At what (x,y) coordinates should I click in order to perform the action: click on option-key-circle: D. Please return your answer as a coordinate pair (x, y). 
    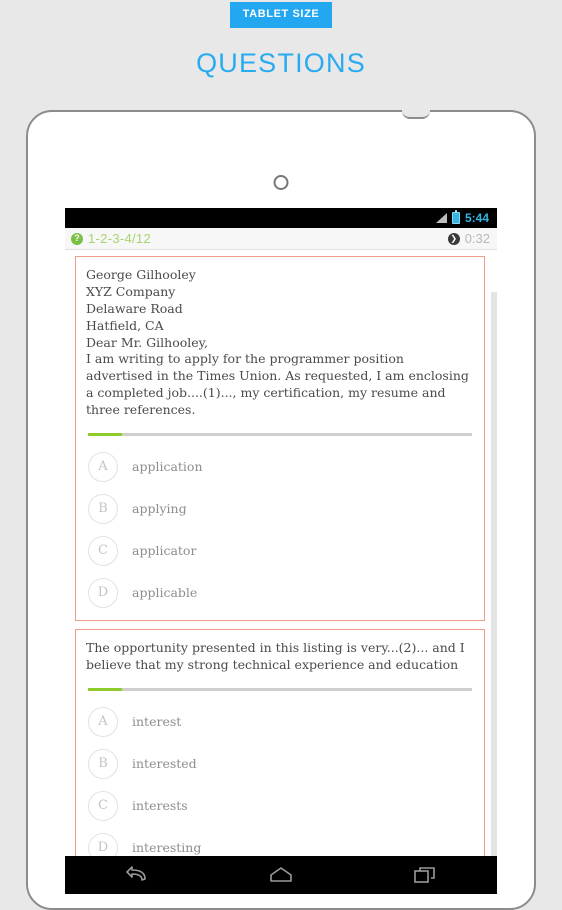
    Looking at the image, I should click on (103, 592).